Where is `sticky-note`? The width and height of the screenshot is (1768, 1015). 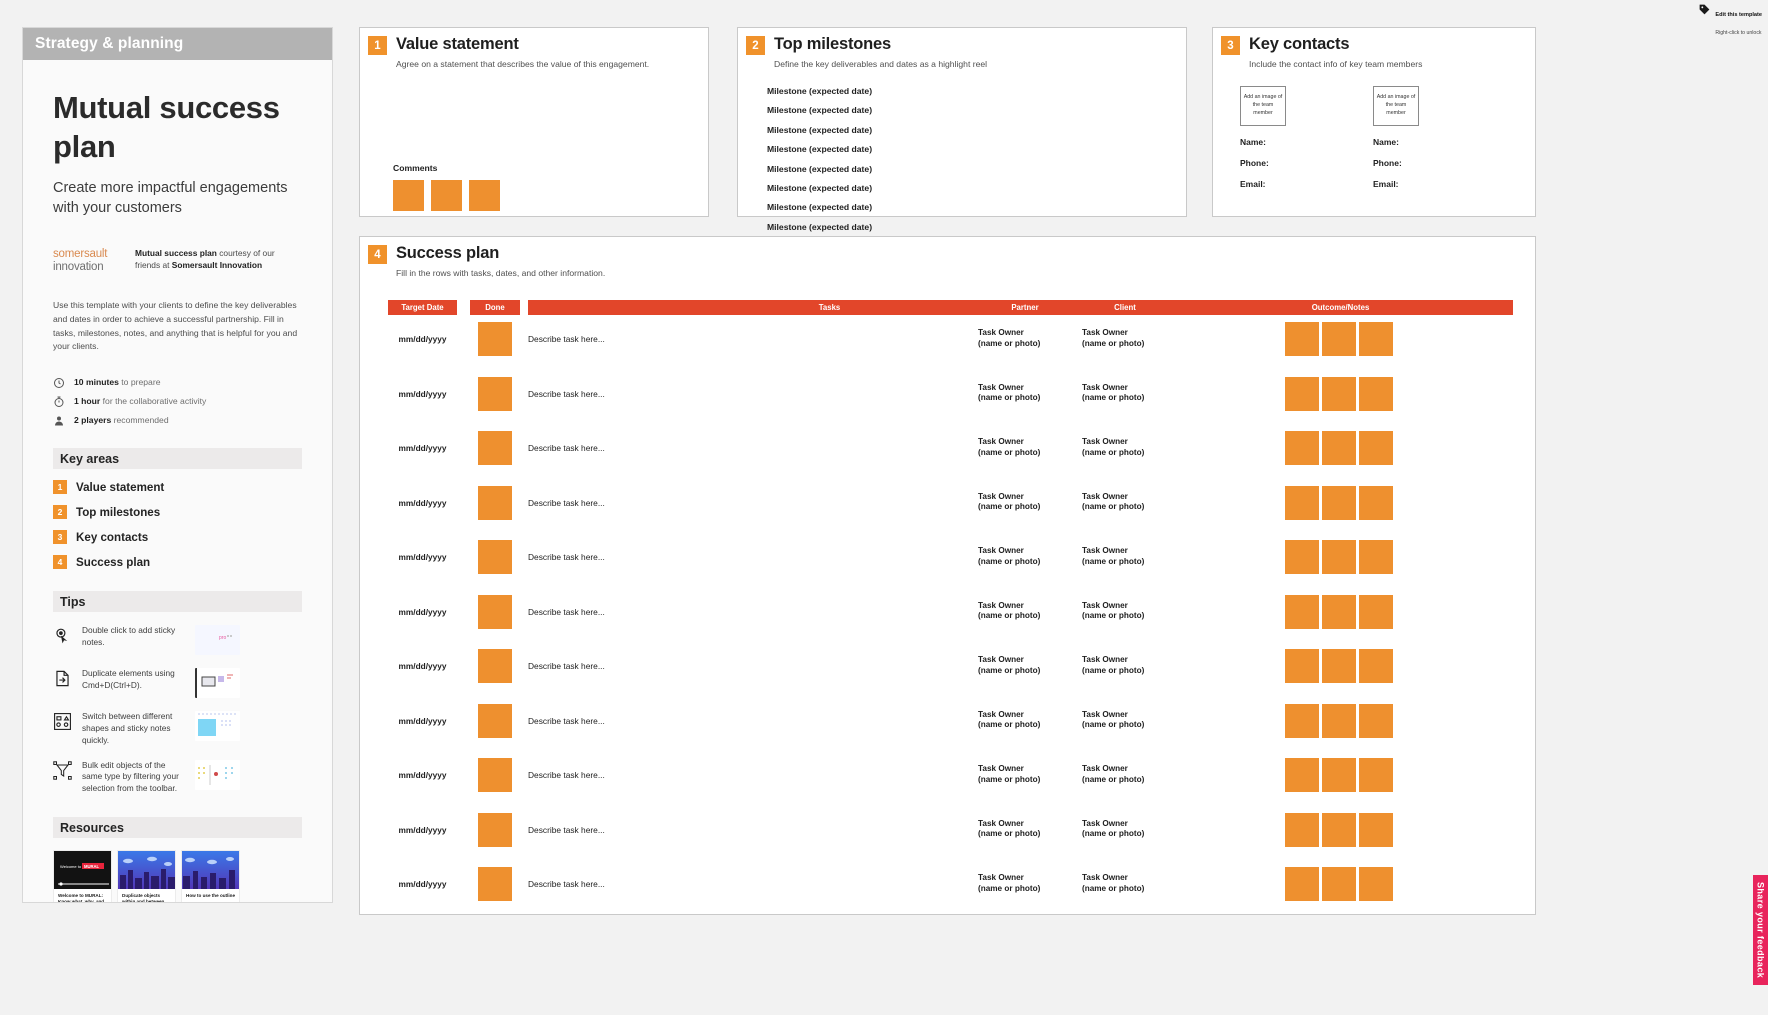 sticky-note is located at coordinates (484, 195).